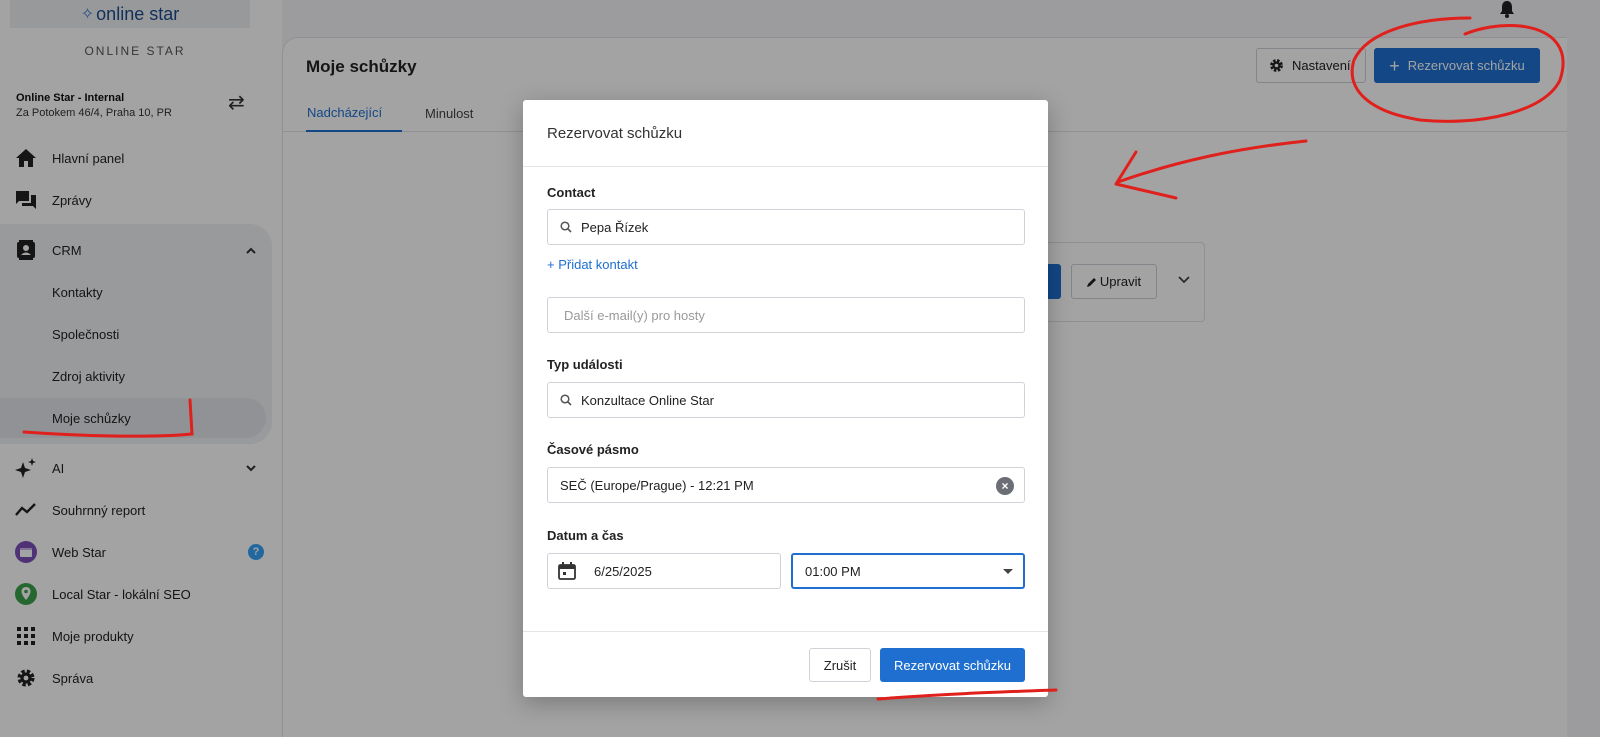  Describe the element at coordinates (592, 264) in the screenshot. I see `add-contact-link: + Přidat kontakt` at that location.